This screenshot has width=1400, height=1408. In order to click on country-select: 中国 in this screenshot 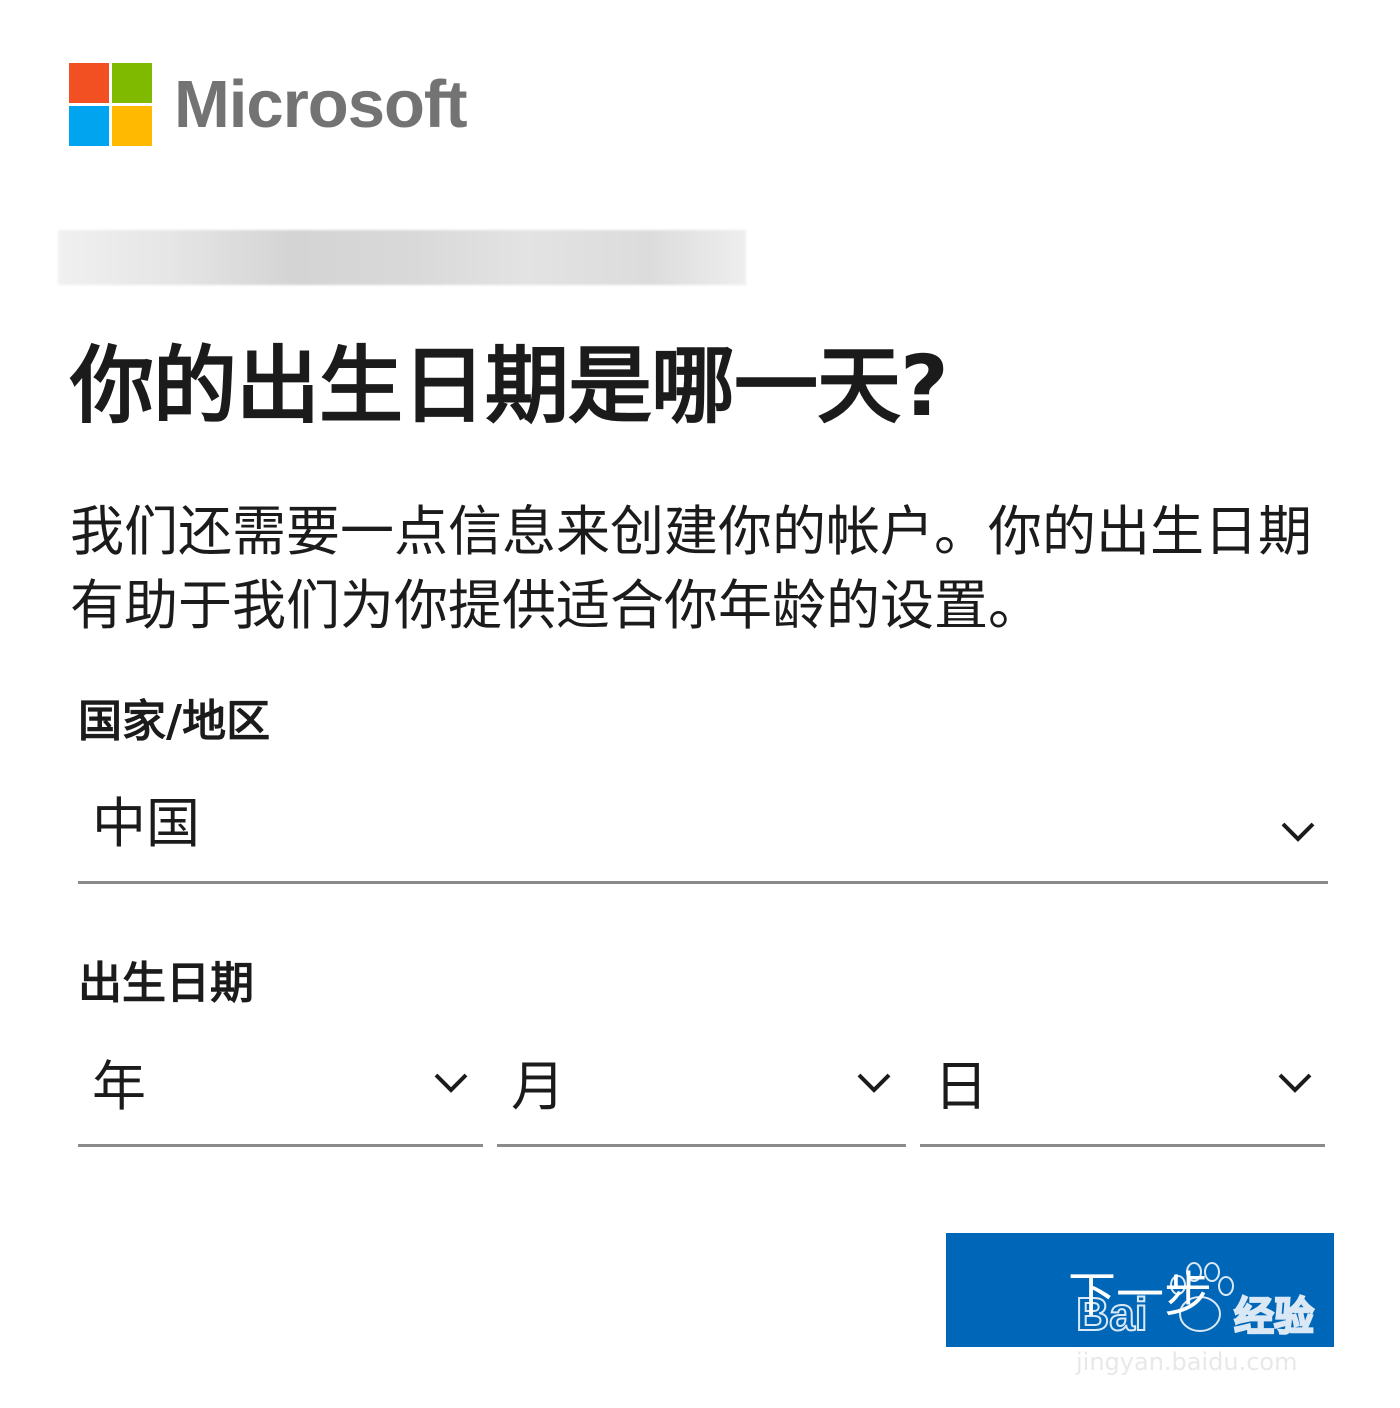, I will do `click(703, 833)`.